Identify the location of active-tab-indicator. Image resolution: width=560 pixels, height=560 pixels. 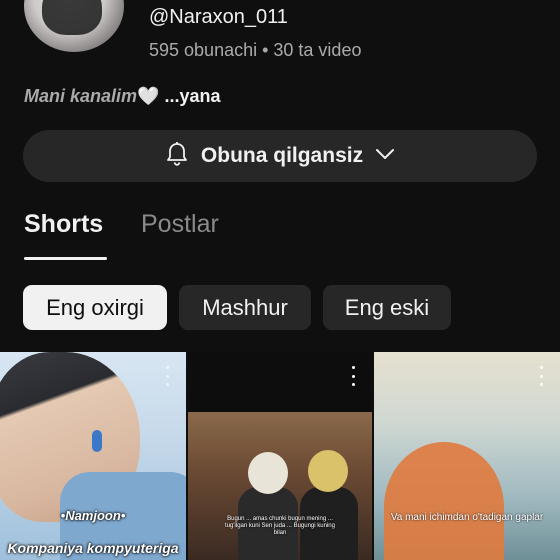
(65, 258).